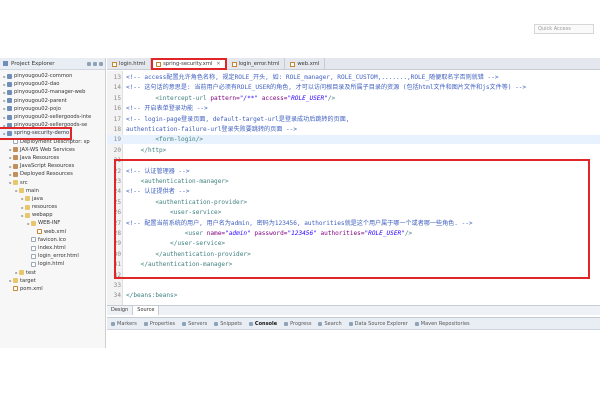 This screenshot has width=600, height=400. What do you see at coordinates (55, 141) in the screenshot?
I see `tree-item-label: Deployment Descriptor: sp` at bounding box center [55, 141].